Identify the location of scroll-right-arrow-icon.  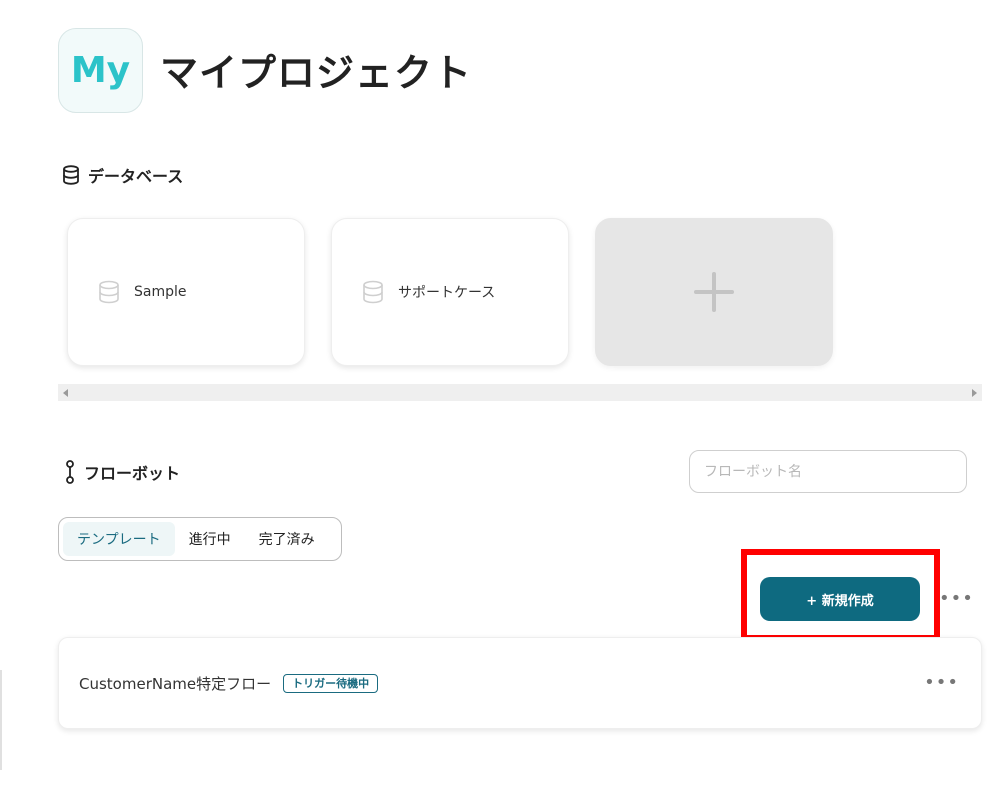
(974, 393).